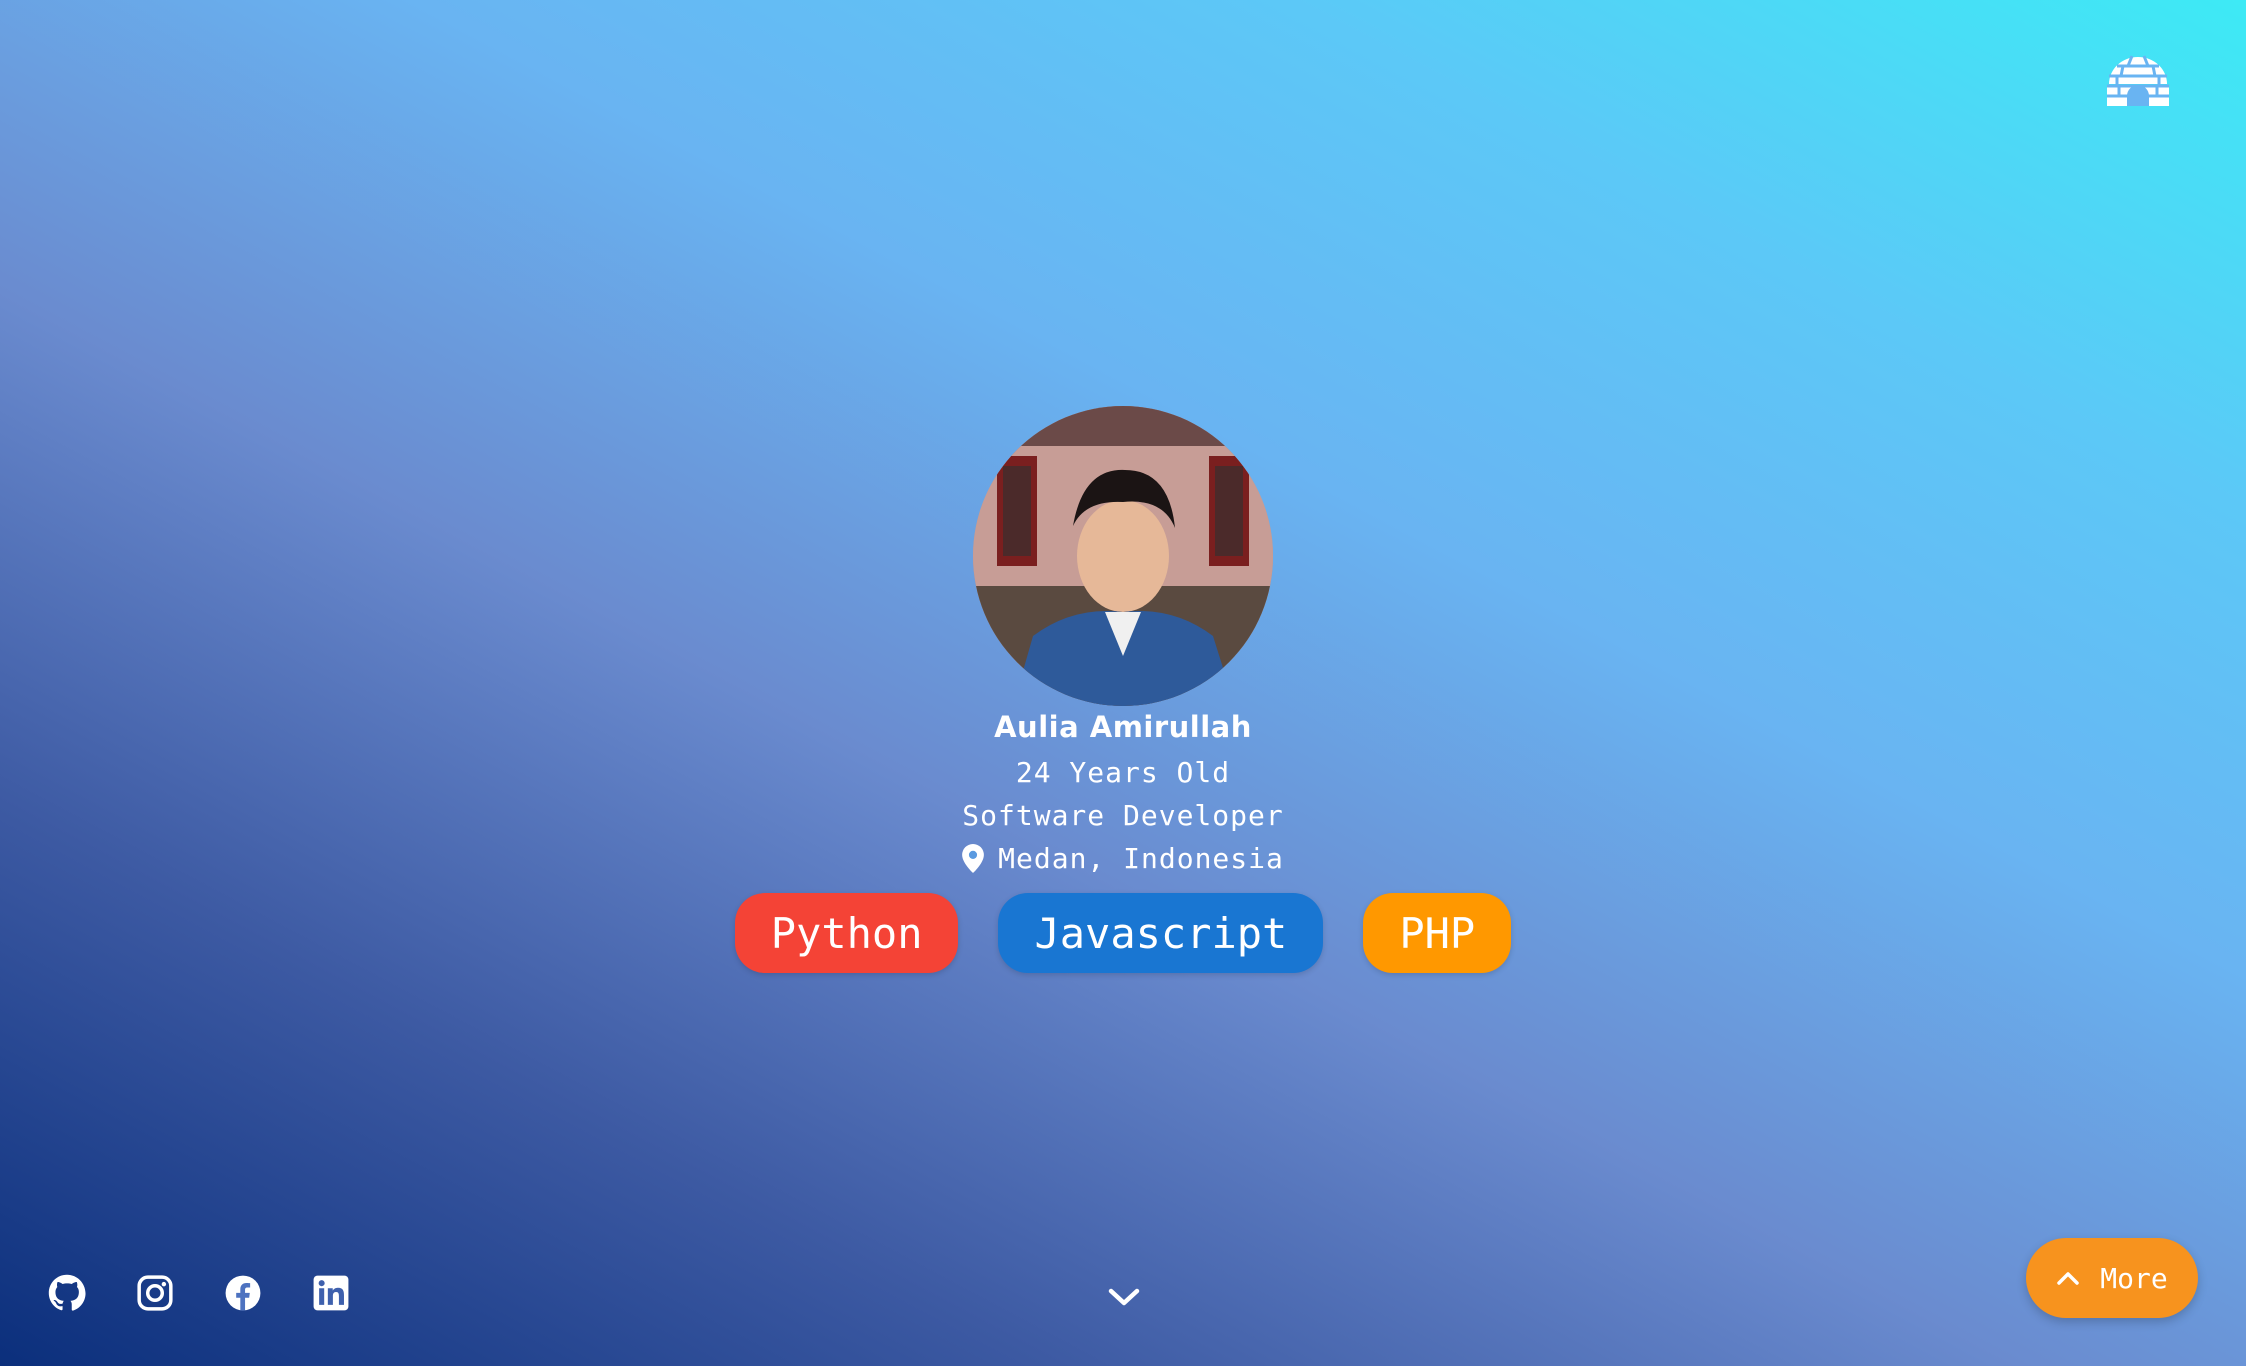  Describe the element at coordinates (155, 1293) in the screenshot. I see `instagram-icon` at that location.